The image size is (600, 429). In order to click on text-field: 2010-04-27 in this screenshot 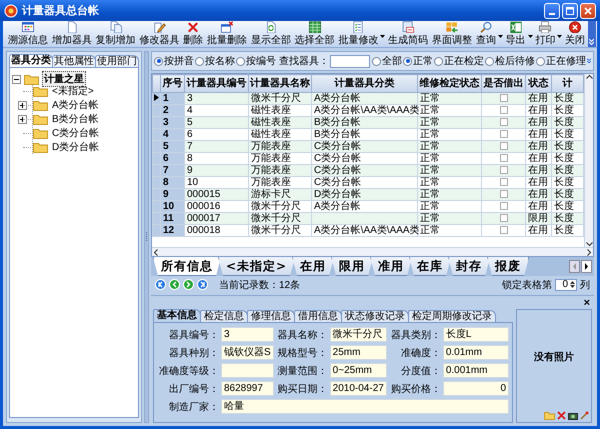, I will do `click(358, 388)`.